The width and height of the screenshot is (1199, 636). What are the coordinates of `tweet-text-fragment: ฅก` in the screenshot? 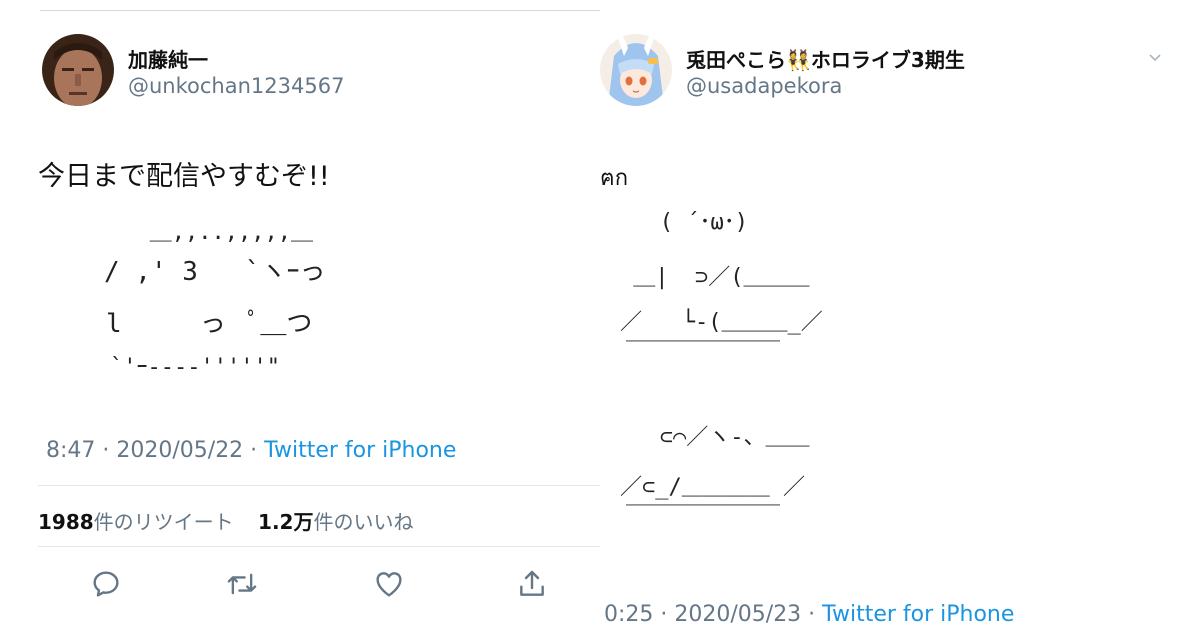 It's located at (614, 178).